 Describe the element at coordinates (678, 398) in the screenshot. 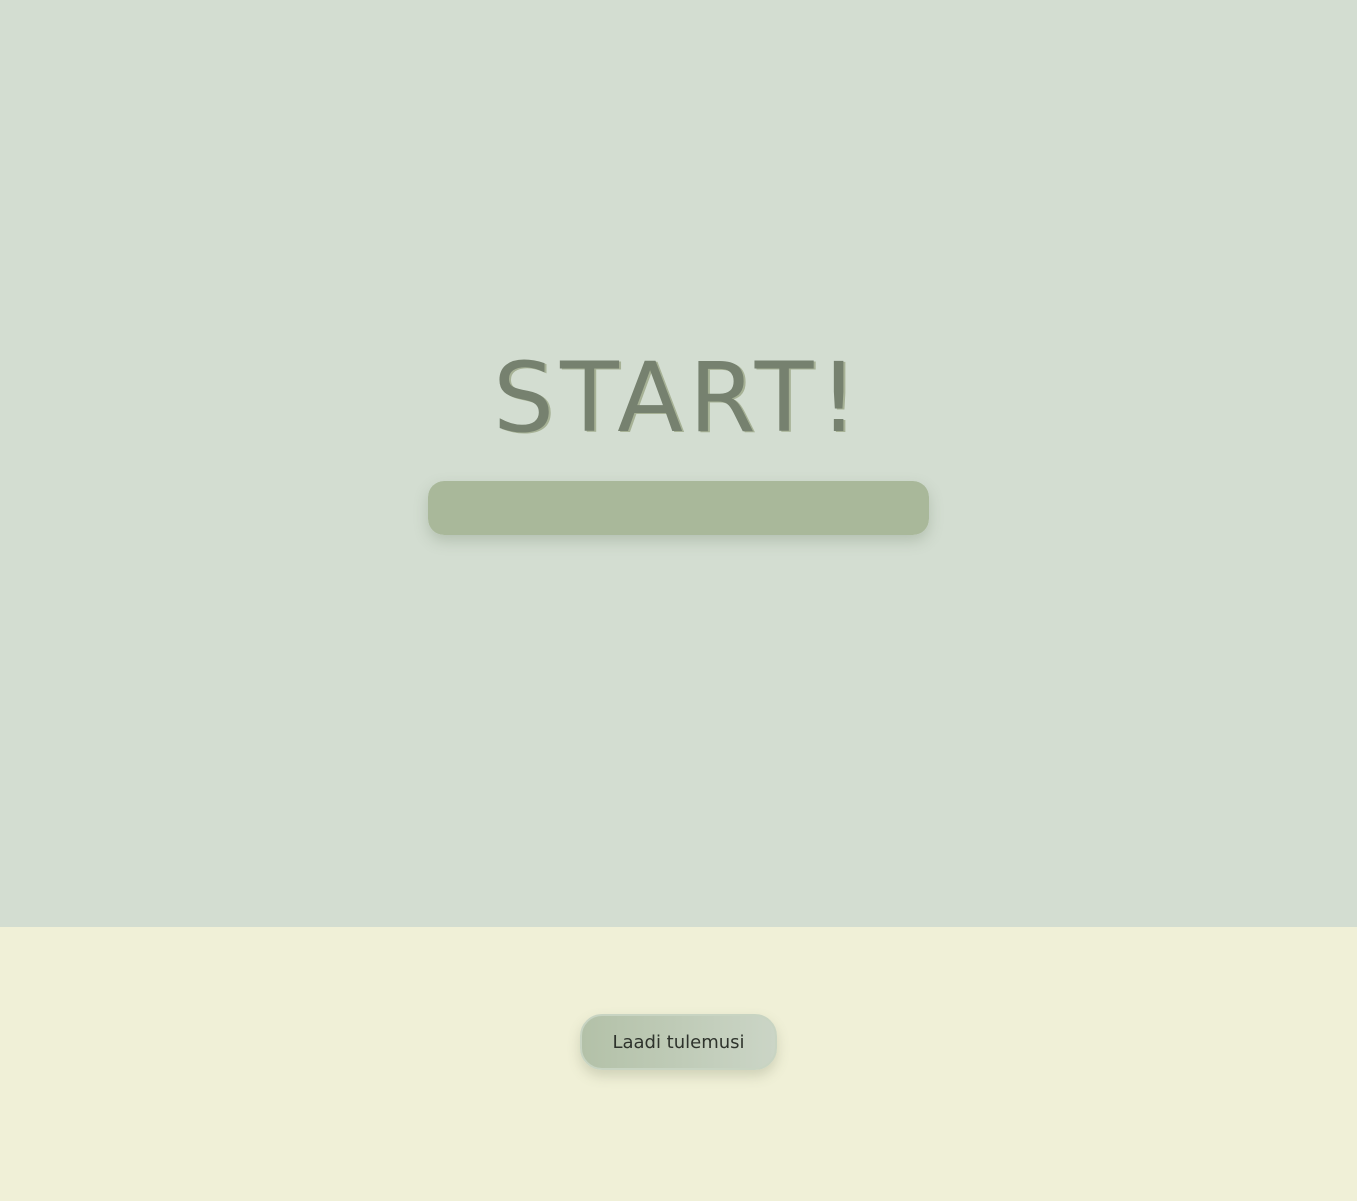

I see `start-title: START!` at that location.